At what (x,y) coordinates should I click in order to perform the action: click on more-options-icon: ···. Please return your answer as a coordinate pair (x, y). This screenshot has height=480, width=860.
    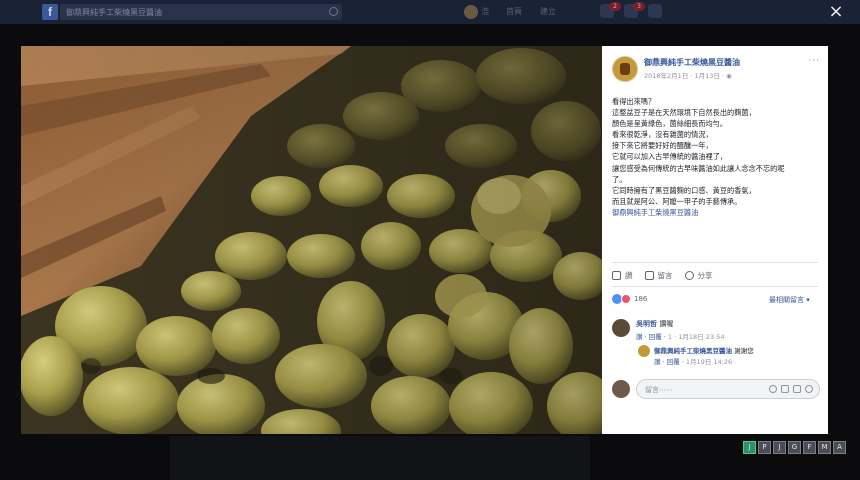
    Looking at the image, I should click on (814, 61).